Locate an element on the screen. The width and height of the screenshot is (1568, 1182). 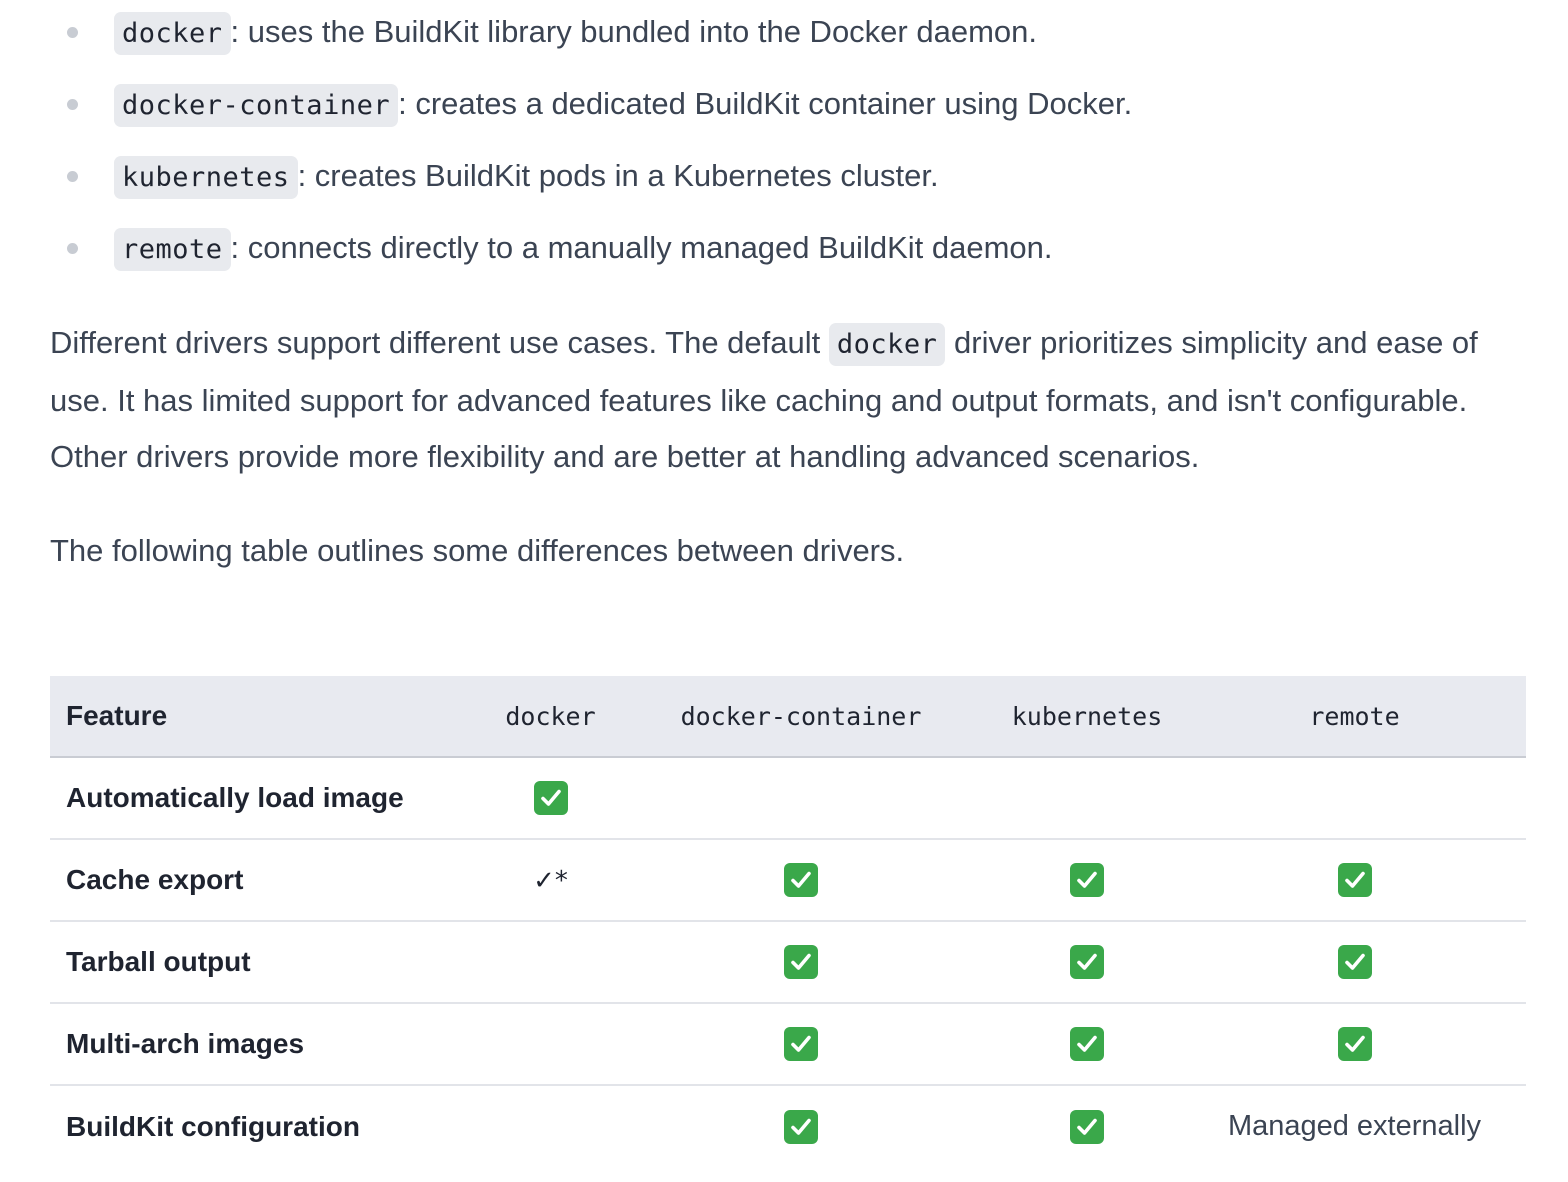
partial-support-text: ✓* is located at coordinates (550, 880).